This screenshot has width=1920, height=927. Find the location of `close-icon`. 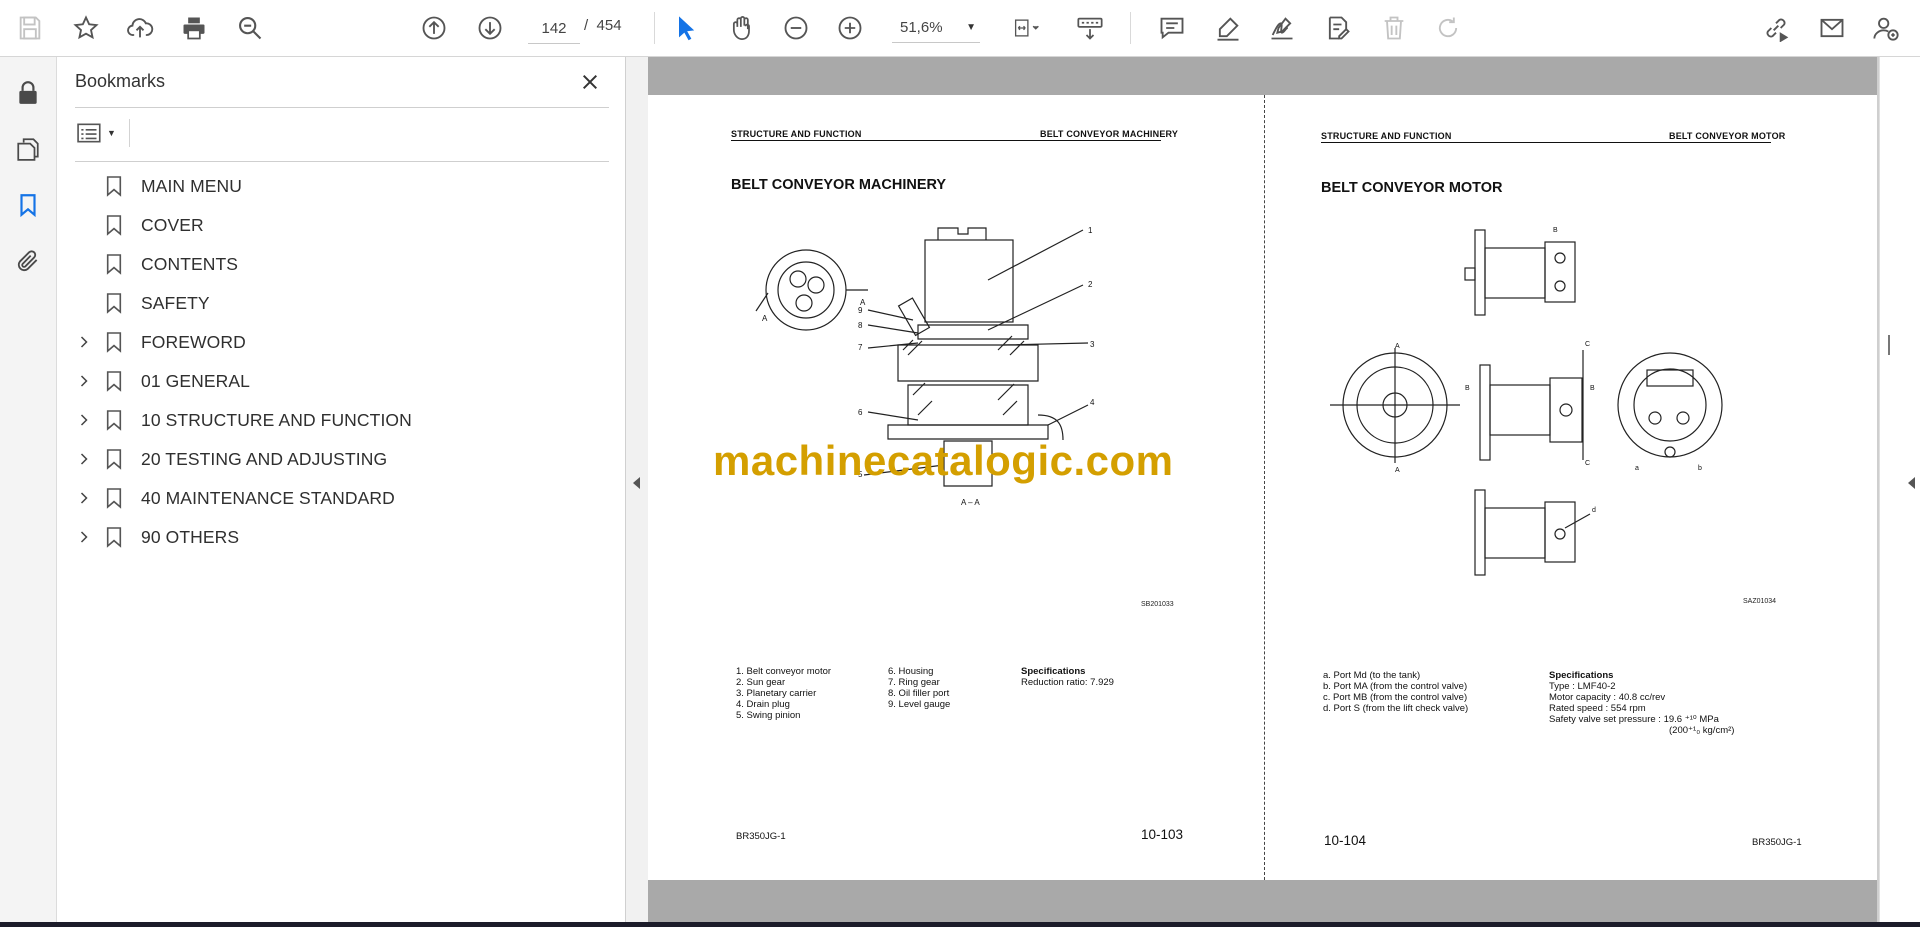

close-icon is located at coordinates (590, 82).